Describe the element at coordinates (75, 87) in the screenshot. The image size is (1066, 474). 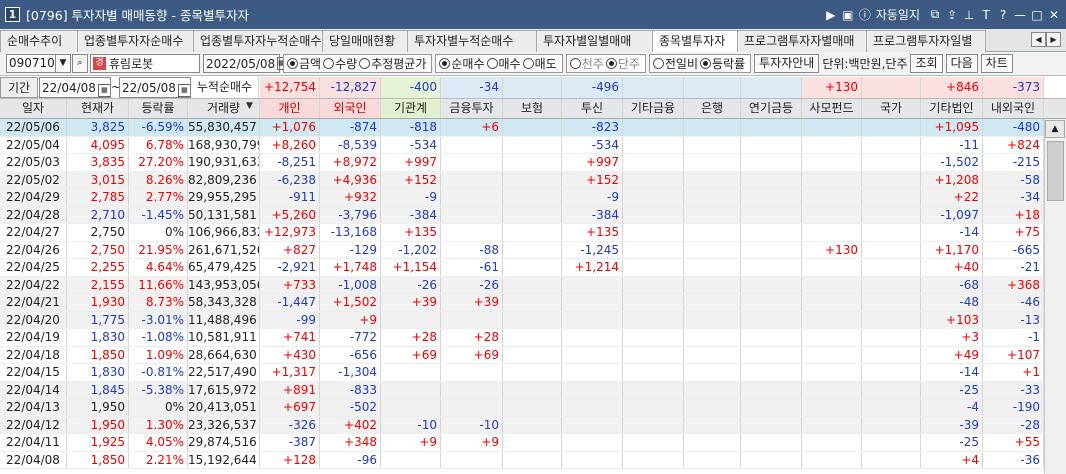
I see `period-from-input: 22/04/08 ▦` at that location.